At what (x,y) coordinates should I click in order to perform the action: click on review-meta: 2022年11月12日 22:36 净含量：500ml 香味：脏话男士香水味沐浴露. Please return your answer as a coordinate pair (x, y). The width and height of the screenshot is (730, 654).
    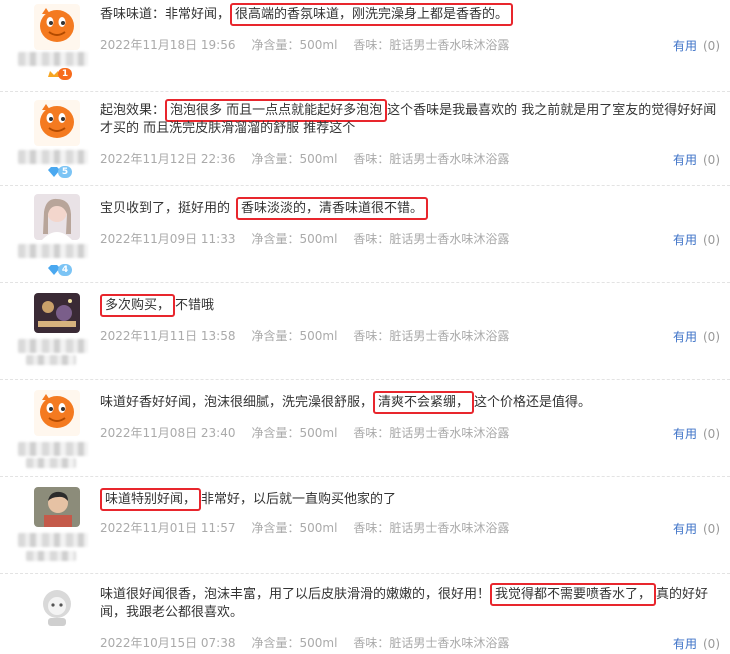
    Looking at the image, I should click on (304, 158).